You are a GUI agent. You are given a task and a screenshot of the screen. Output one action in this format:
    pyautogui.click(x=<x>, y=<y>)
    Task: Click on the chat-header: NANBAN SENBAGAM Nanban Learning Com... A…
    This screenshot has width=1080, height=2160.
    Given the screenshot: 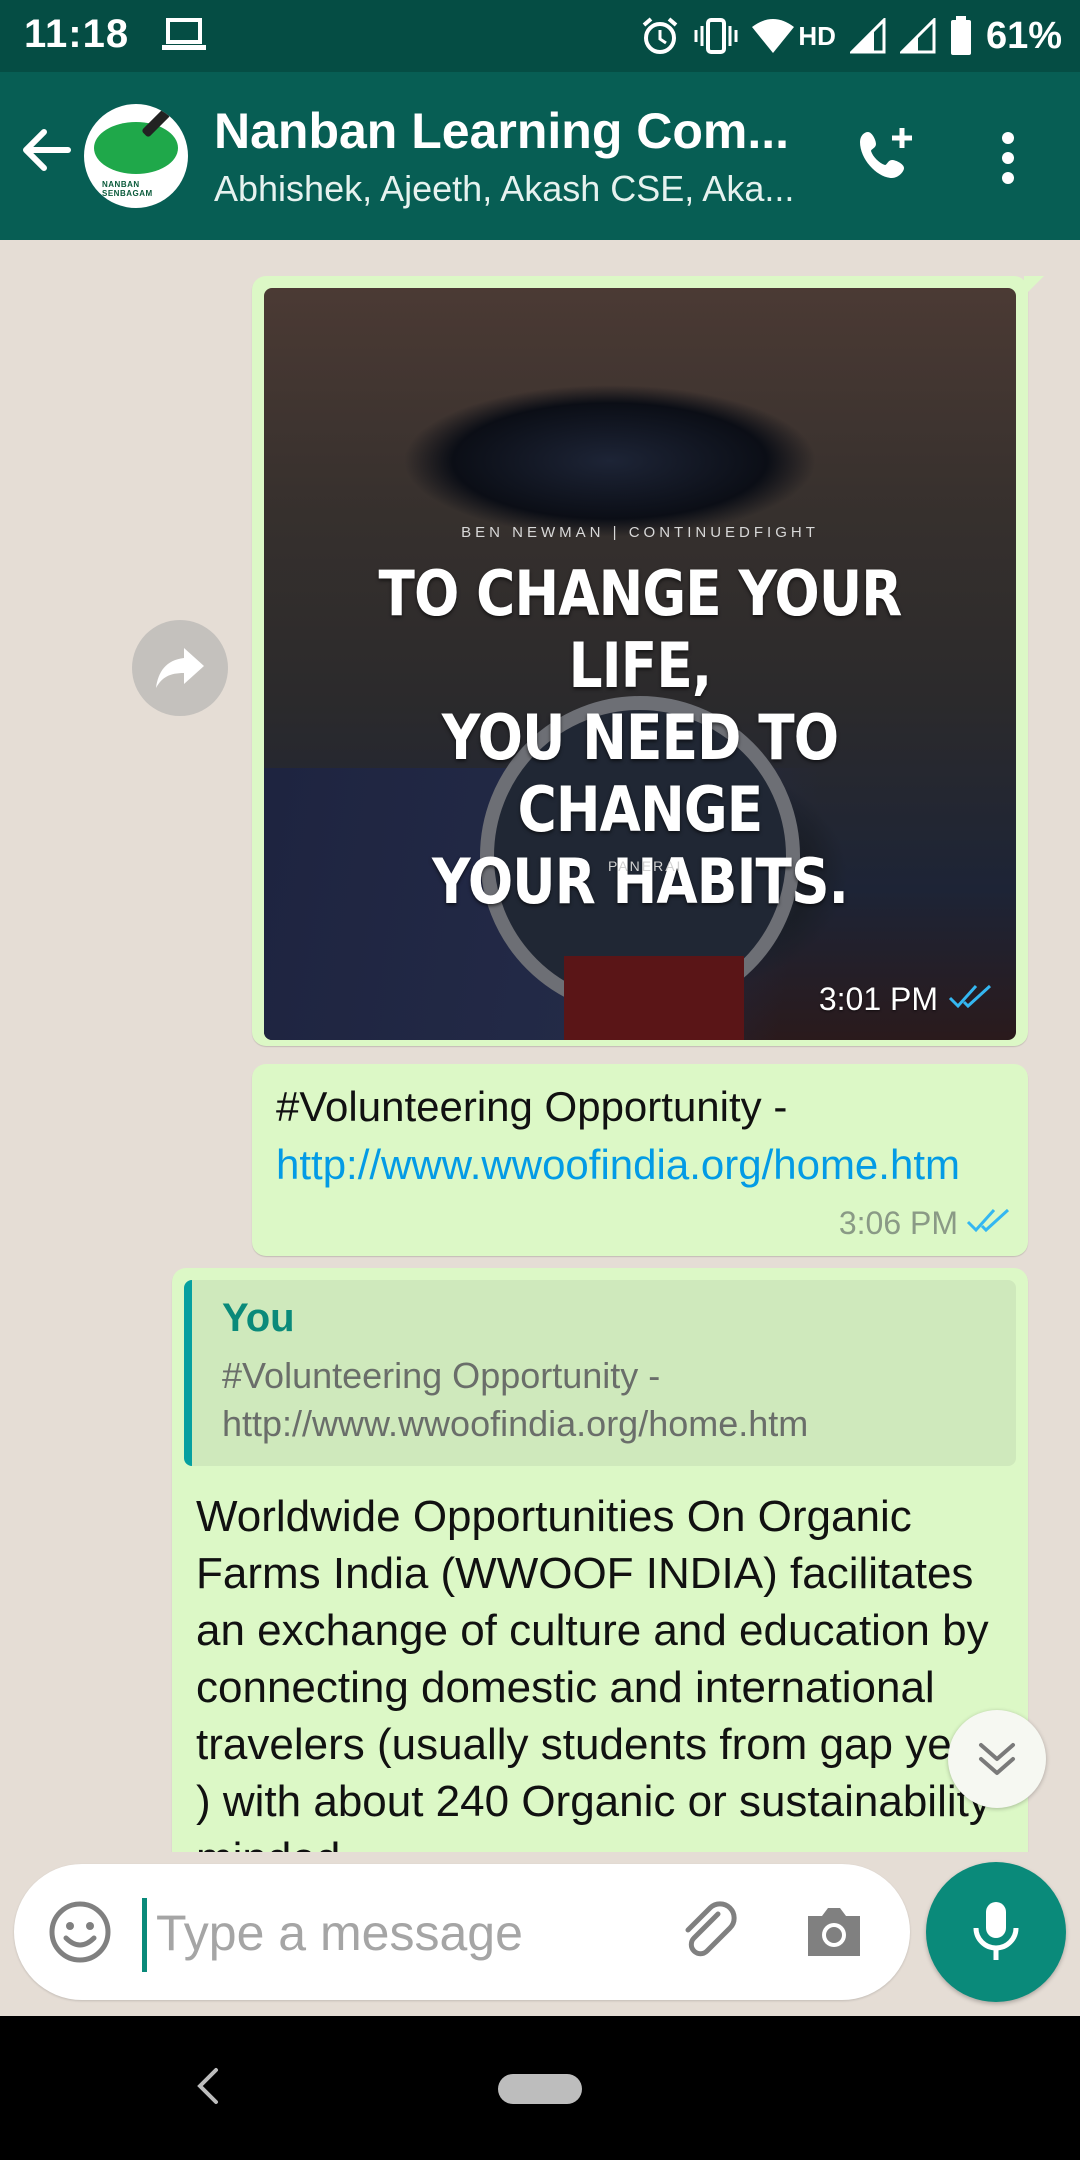 What is the action you would take?
    pyautogui.click(x=540, y=156)
    